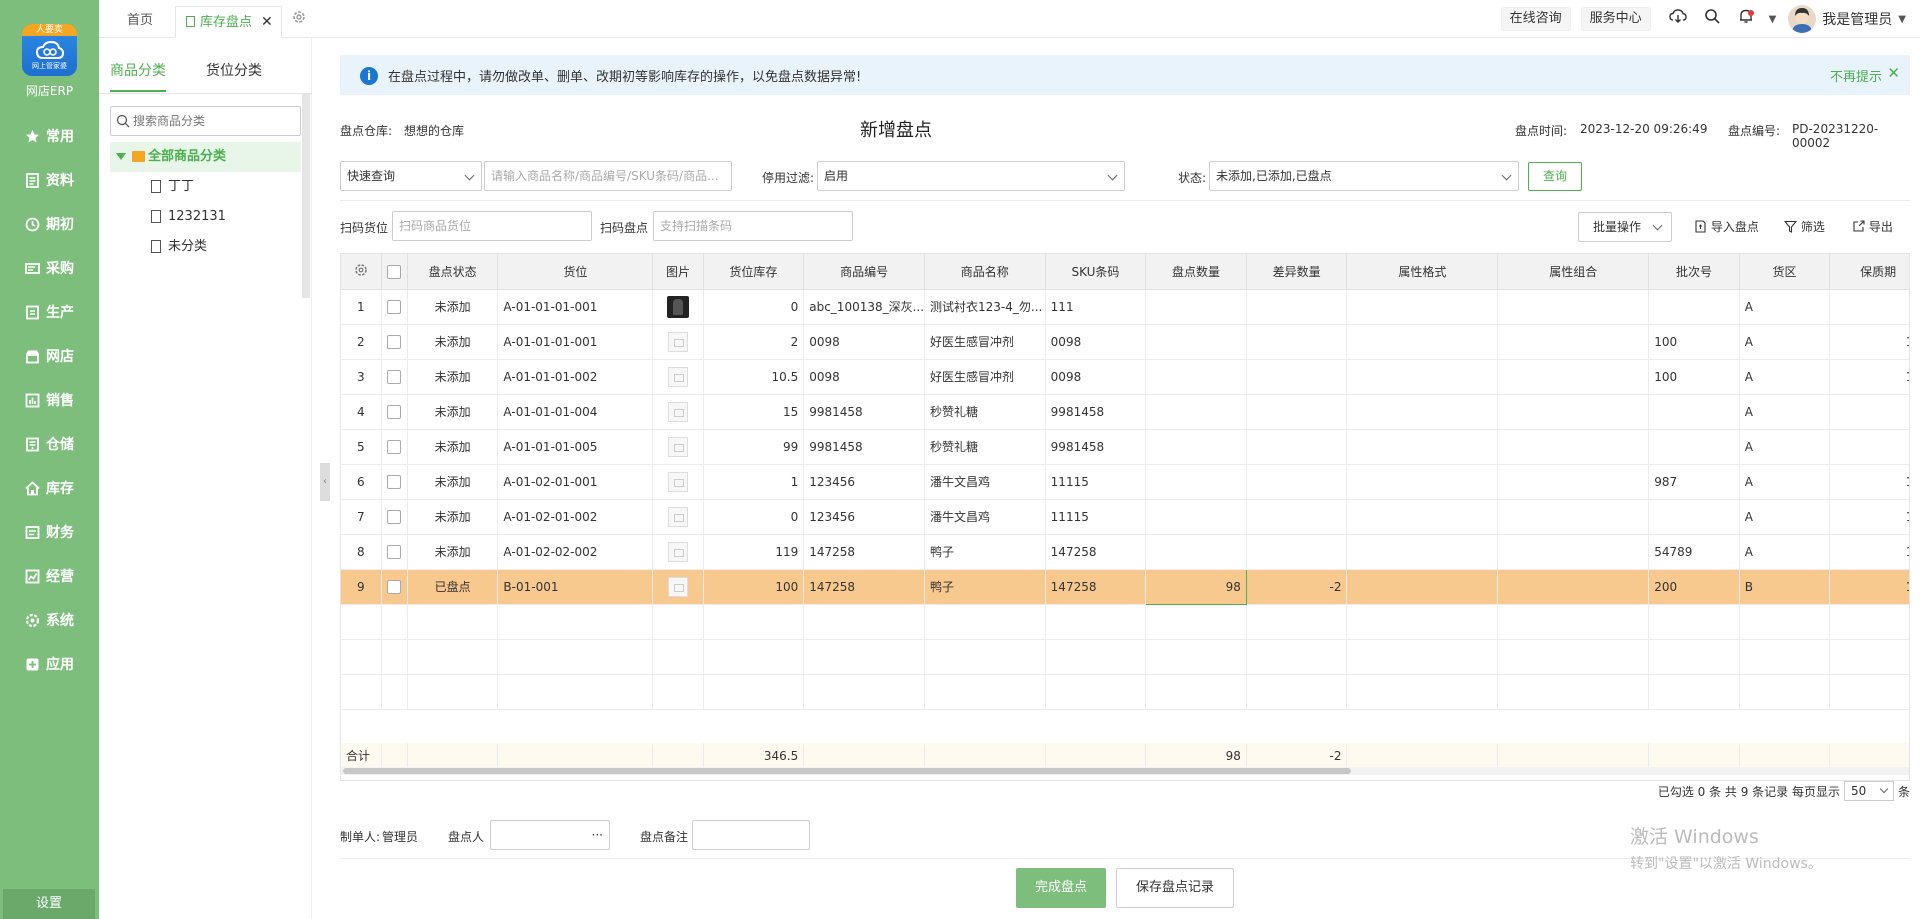 The width and height of the screenshot is (1920, 919). I want to click on table-row: 2未添加A-01-01-01-00120098好医生感冒冲剂0098100A18, so click(1125, 342).